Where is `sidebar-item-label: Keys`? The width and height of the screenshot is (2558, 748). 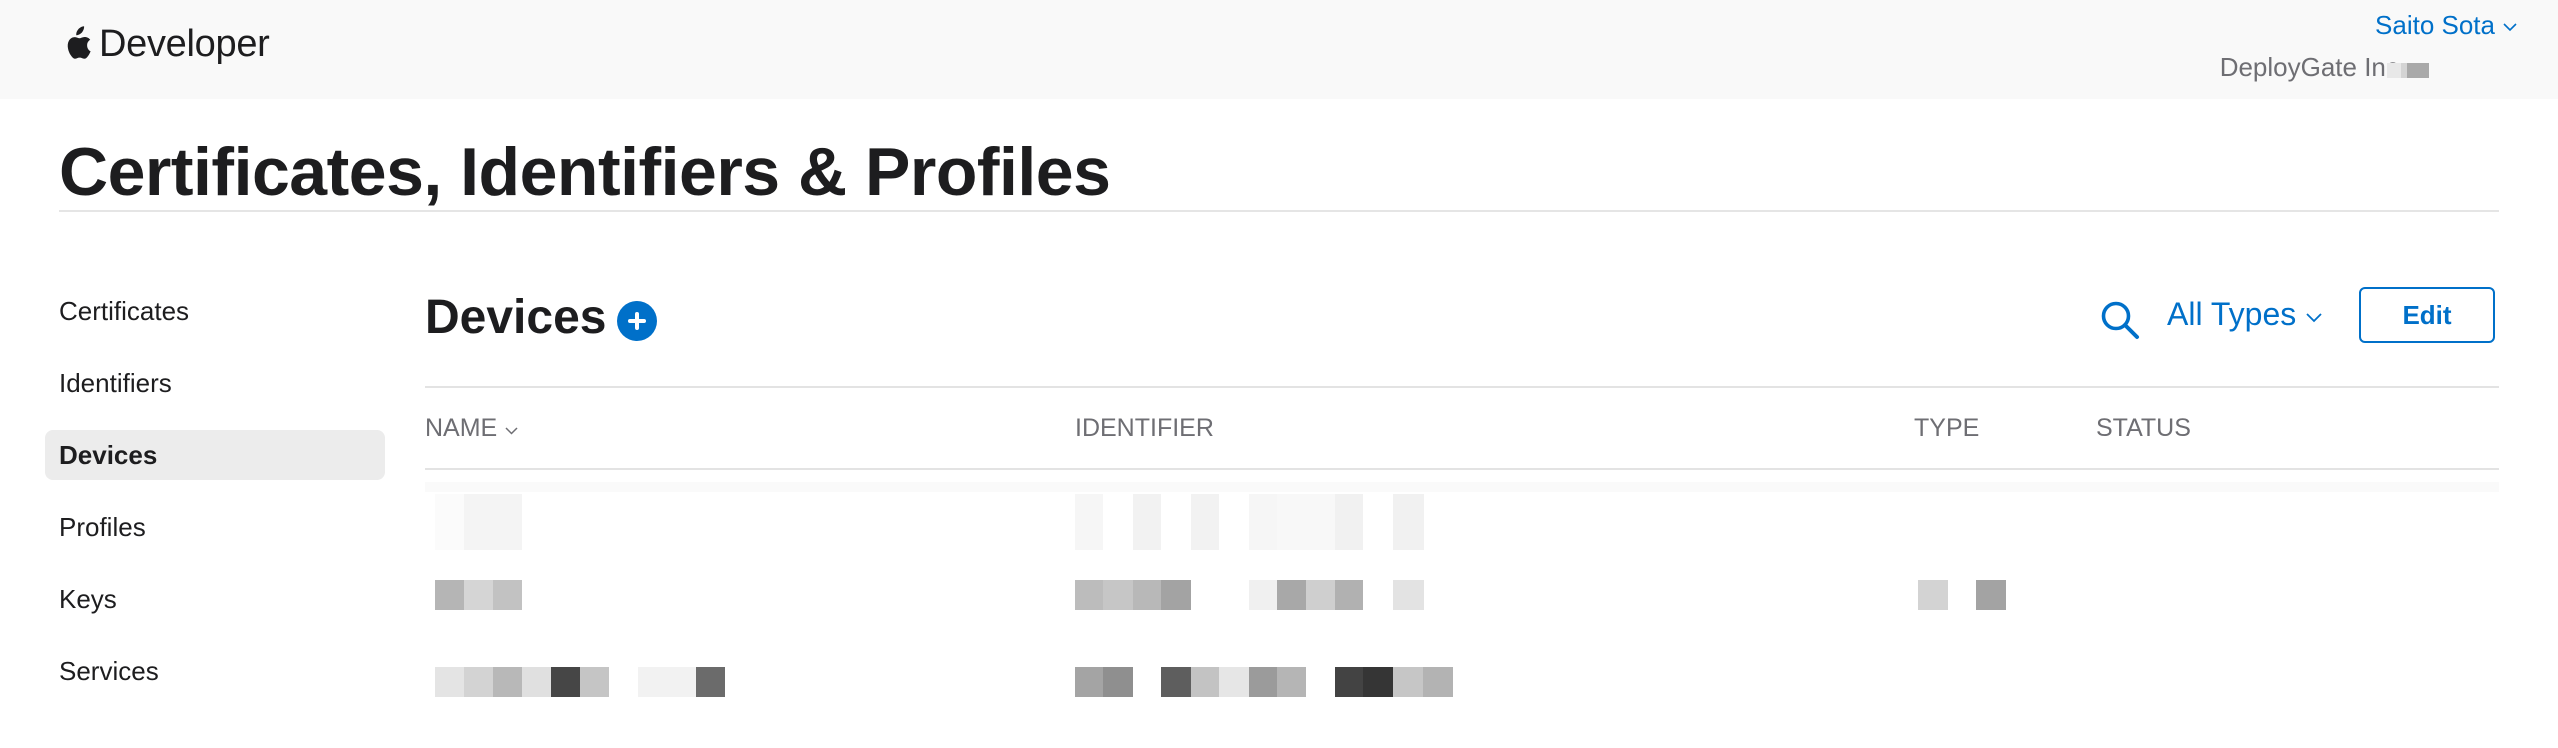
sidebar-item-label: Keys is located at coordinates (88, 598).